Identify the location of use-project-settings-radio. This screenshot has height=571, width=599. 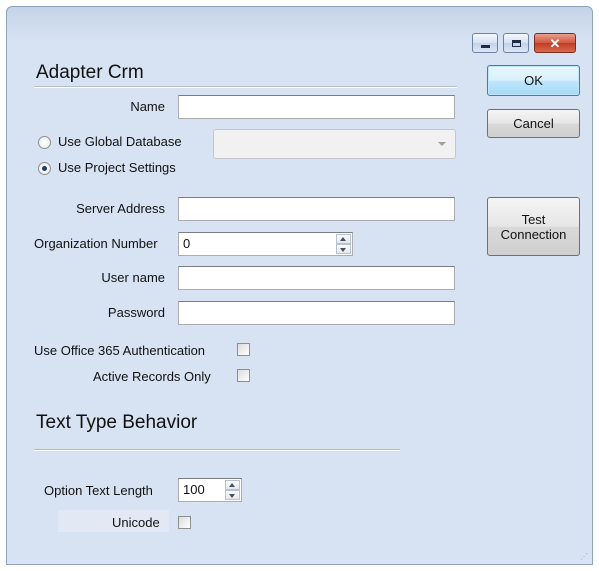
(44, 168).